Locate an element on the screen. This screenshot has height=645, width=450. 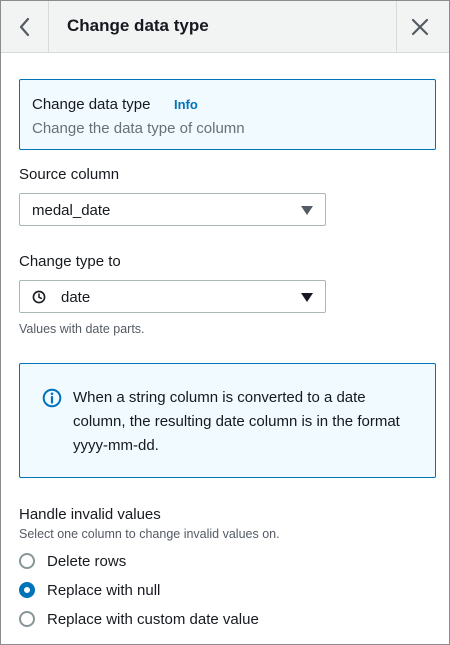
close-button is located at coordinates (420, 27).